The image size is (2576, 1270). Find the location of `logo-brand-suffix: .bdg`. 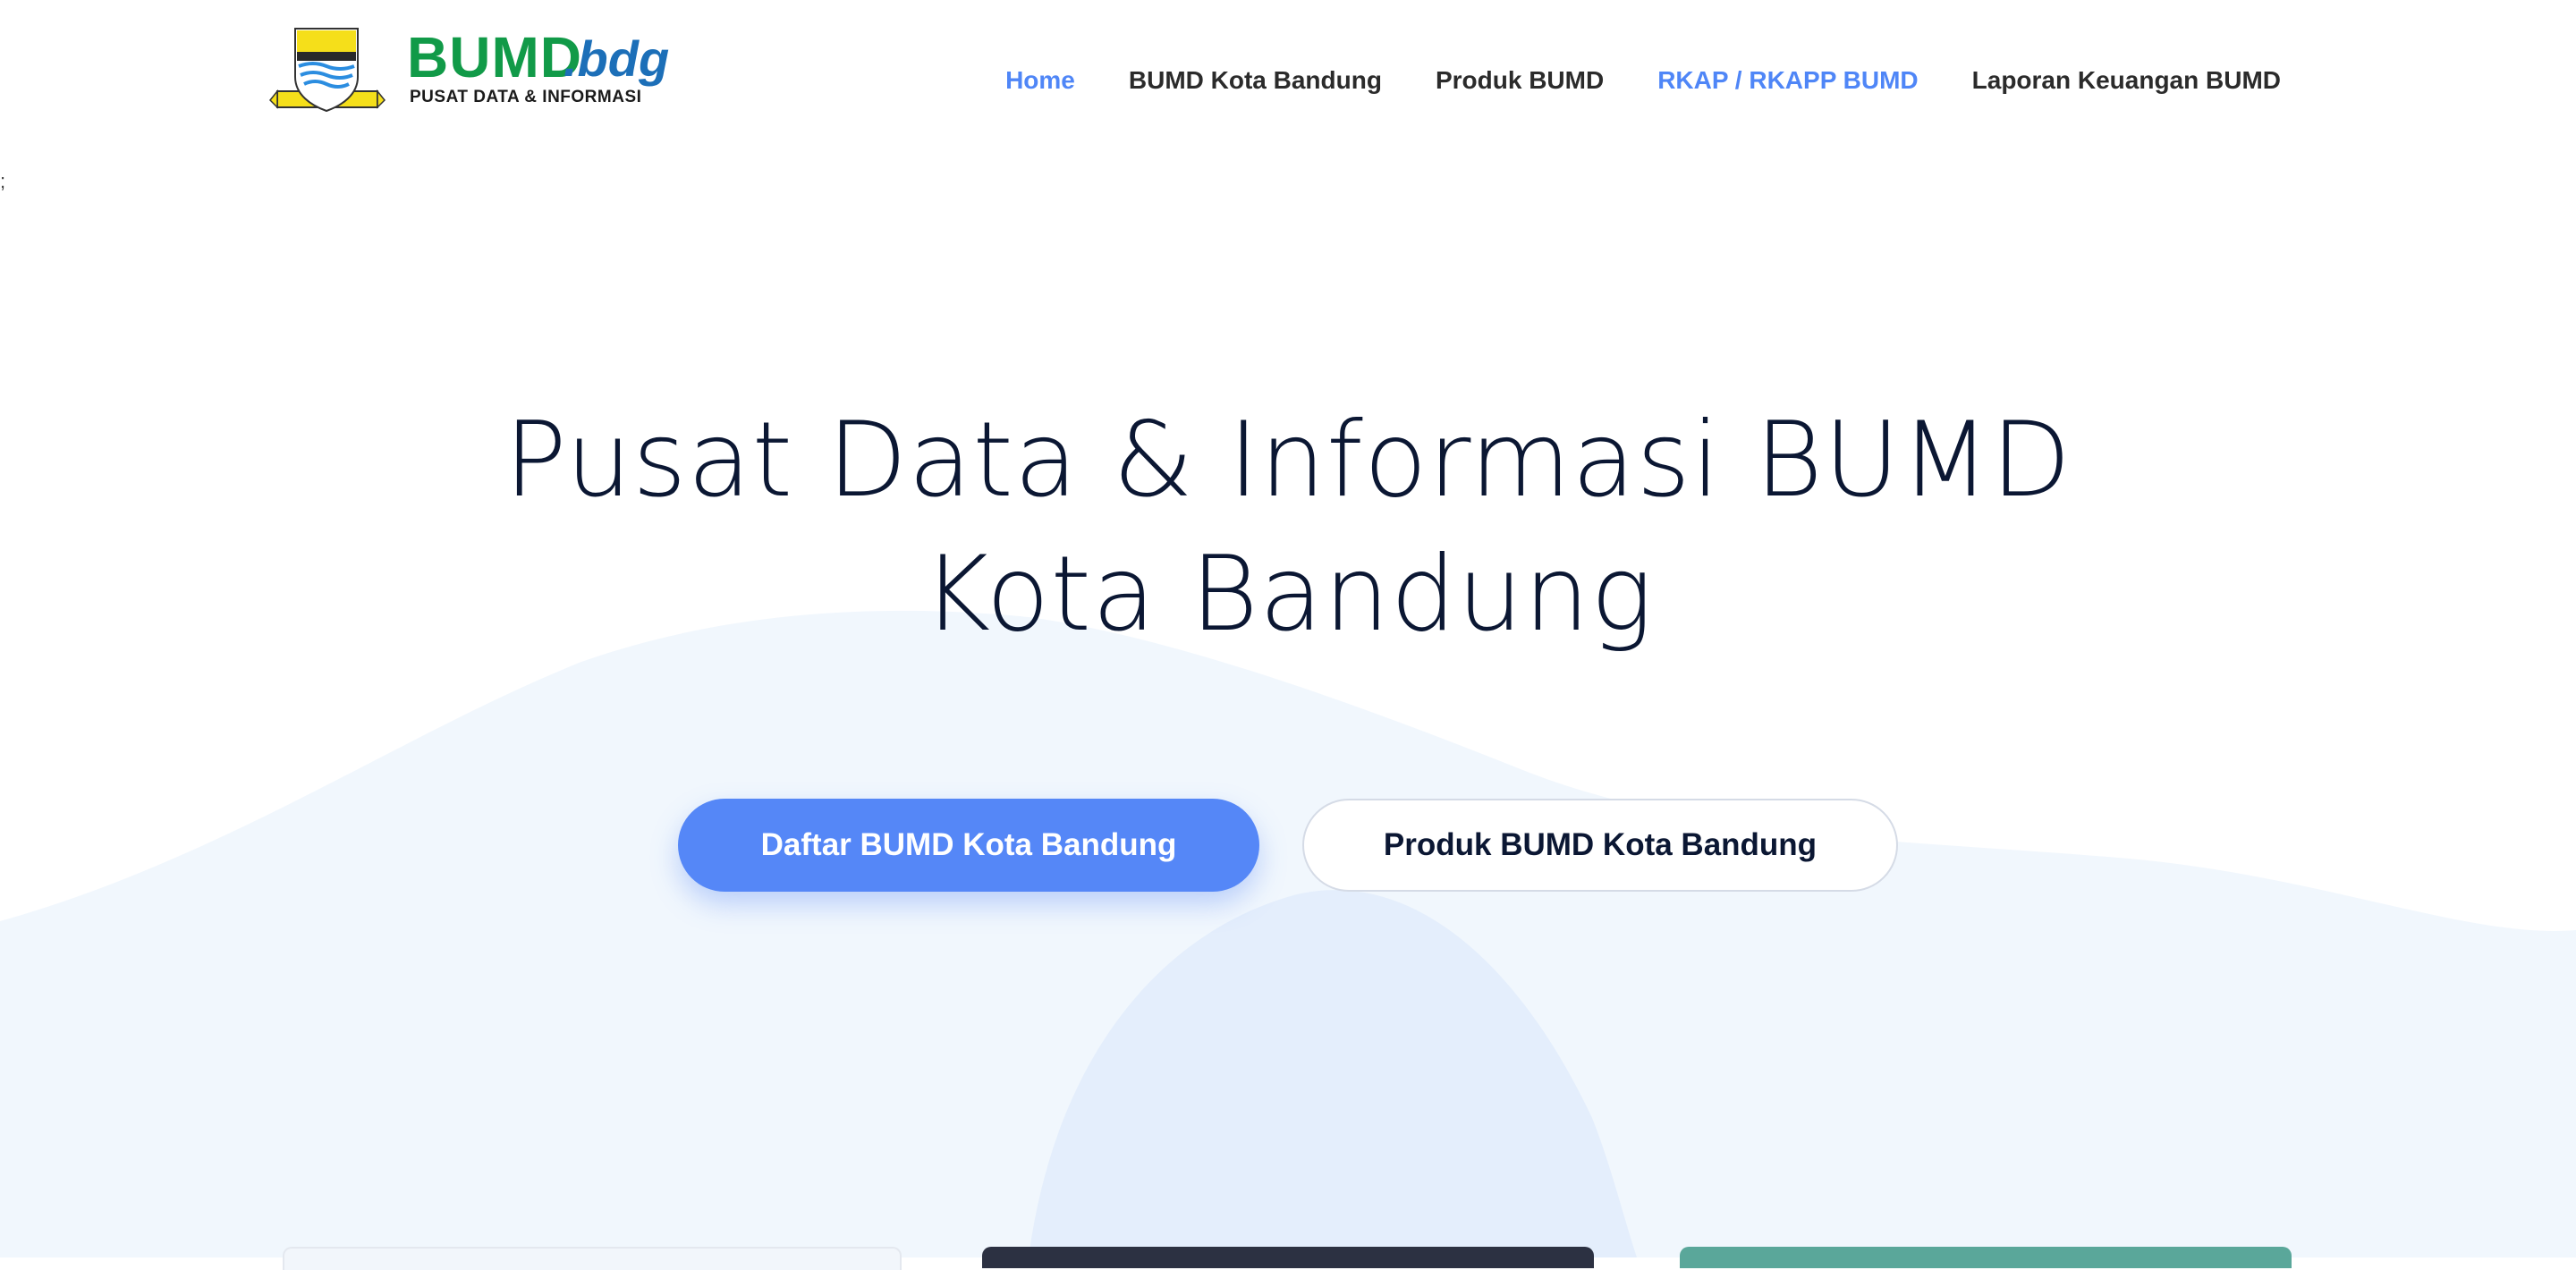

logo-brand-suffix: .bdg is located at coordinates (617, 59).